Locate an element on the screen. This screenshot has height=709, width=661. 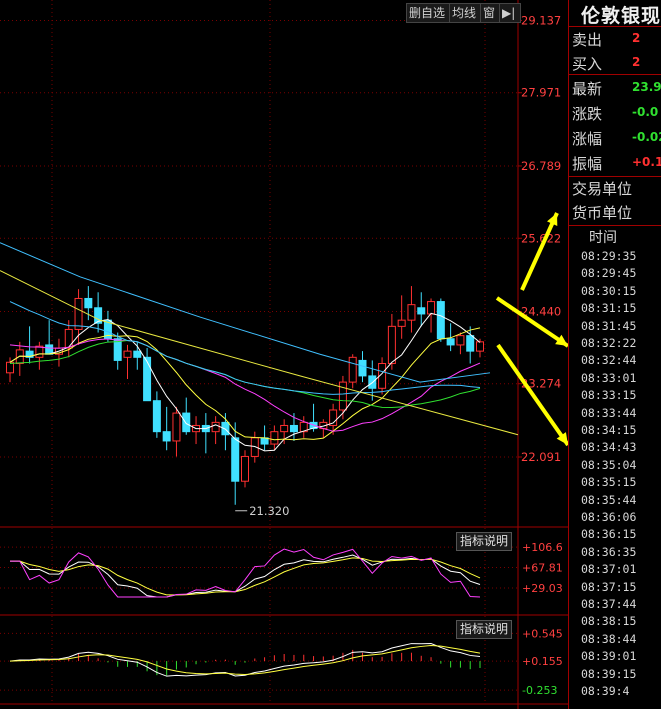
quote-row-change: 涨跌 -0.0 is located at coordinates (616, 113).